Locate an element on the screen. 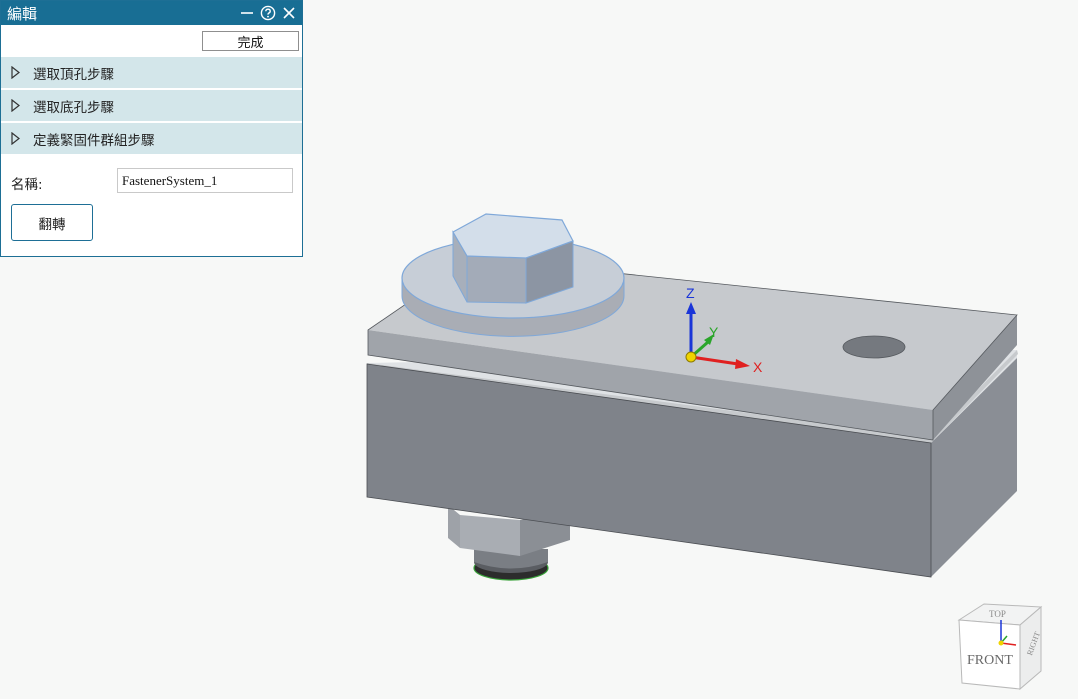  view-cube-front-label: FRONT is located at coordinates (990, 660).